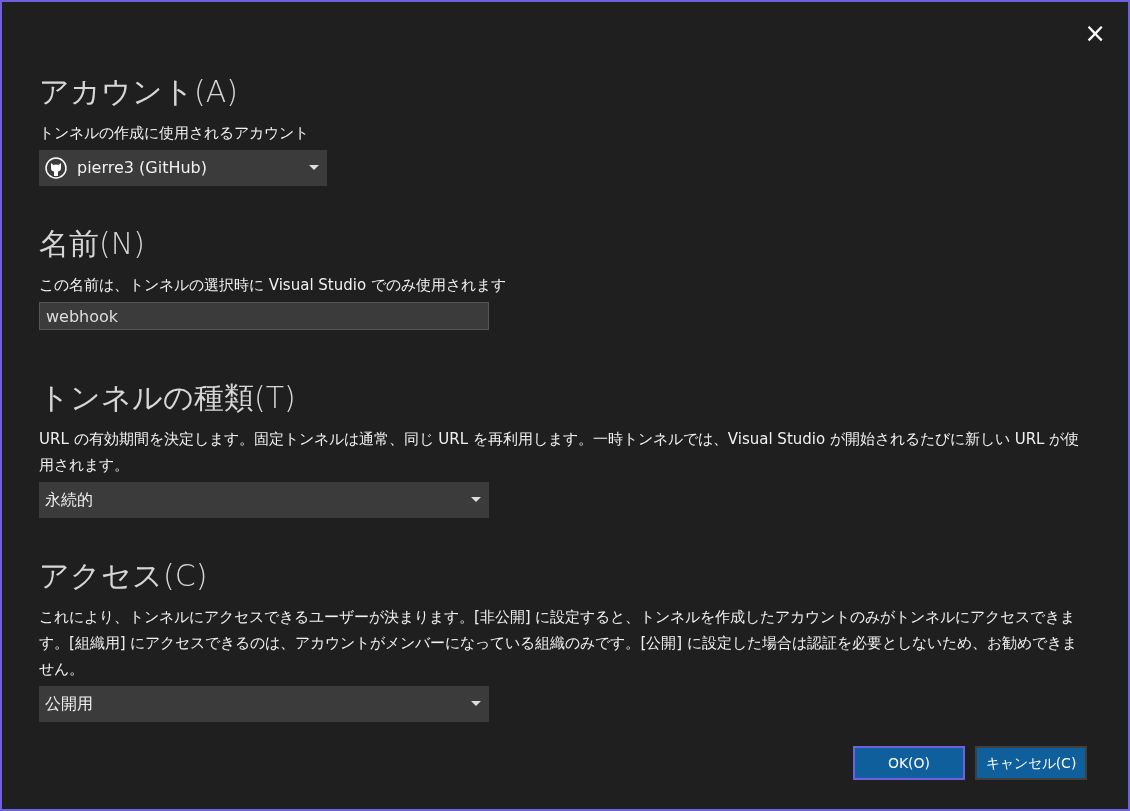 The height and width of the screenshot is (811, 1130). What do you see at coordinates (909, 763) in the screenshot?
I see `dialog-button: OK(O)` at bounding box center [909, 763].